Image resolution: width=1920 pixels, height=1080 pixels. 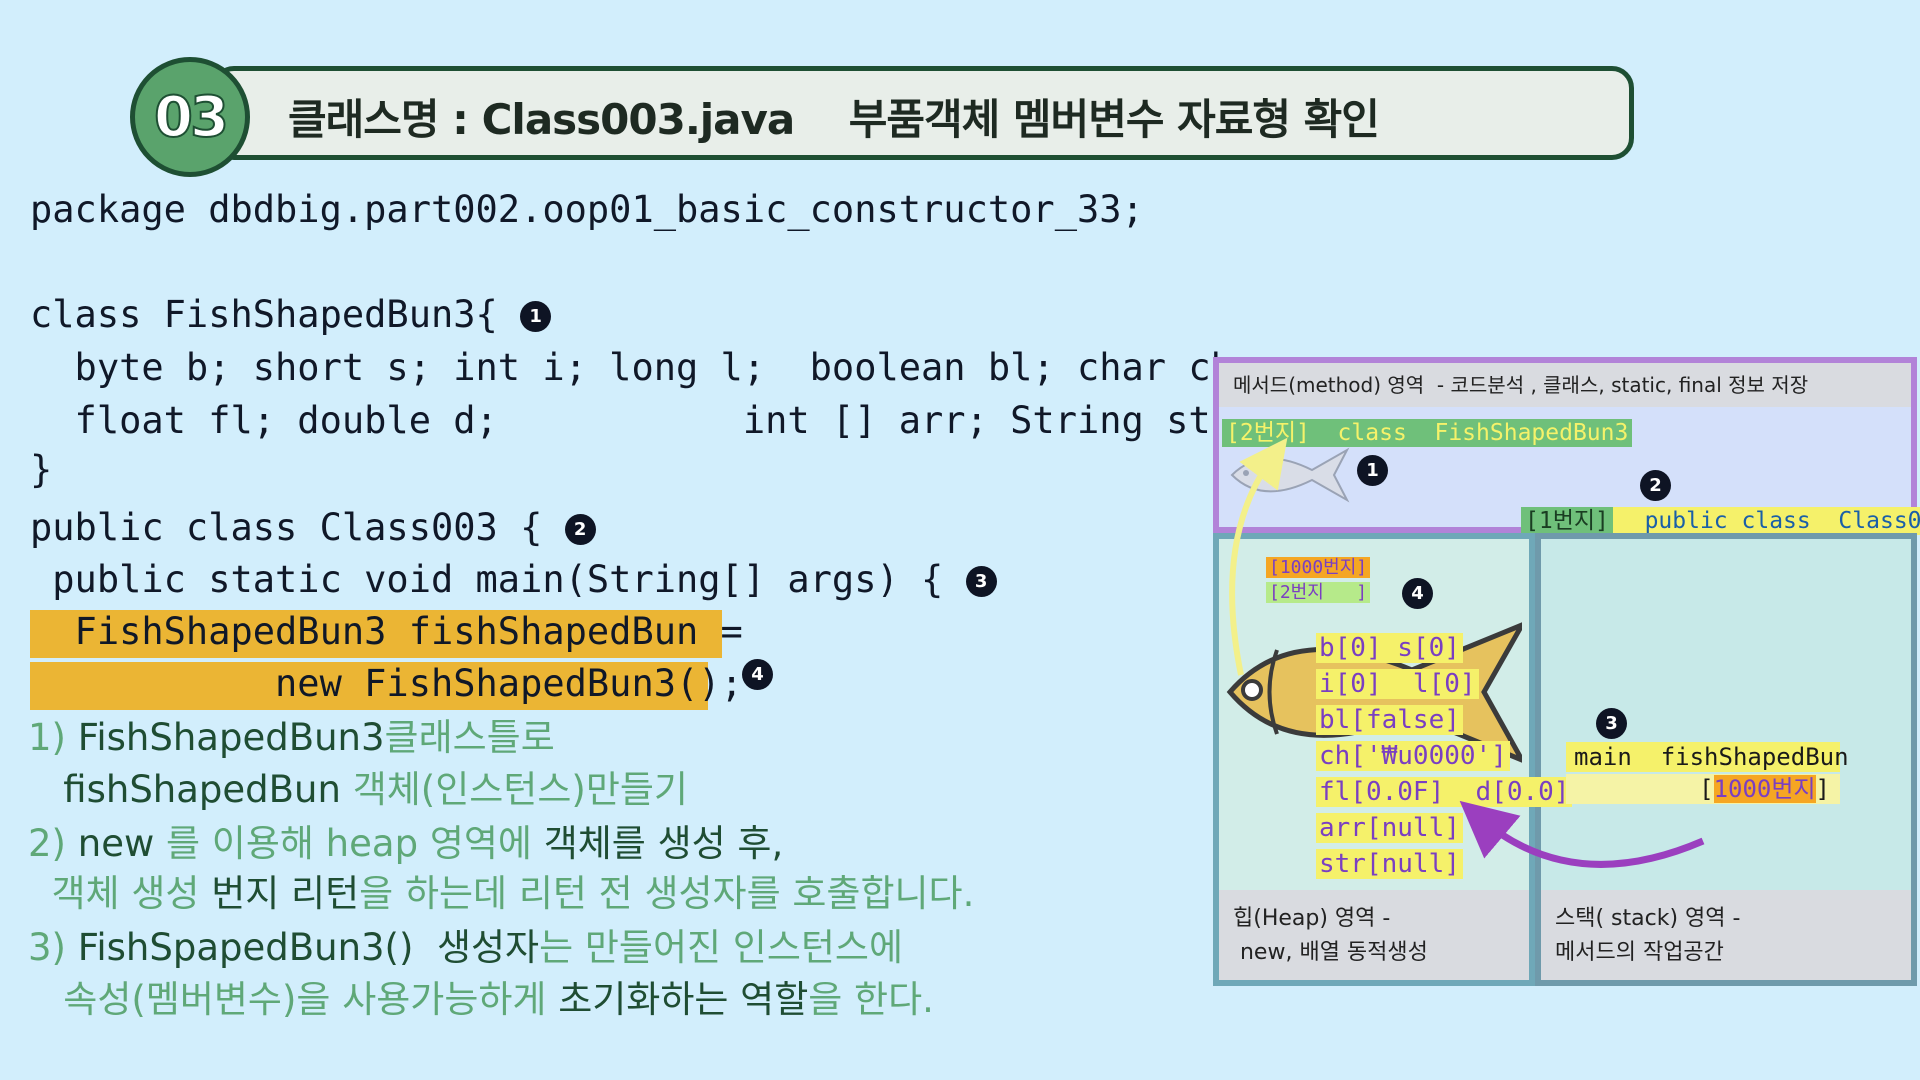 I want to click on note-3-rest: 는 만들어진 인스턴스에, so click(x=721, y=947).